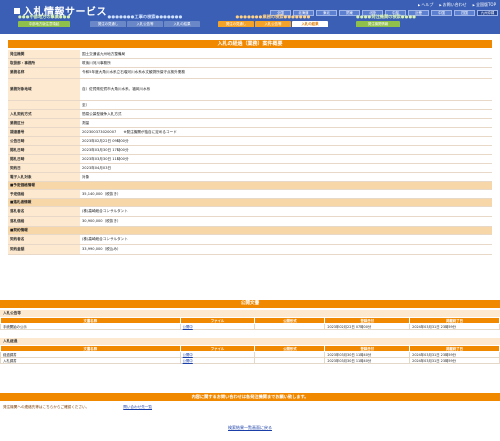 This screenshot has height=441, width=500. What do you see at coordinates (386, 16) in the screenshot?
I see `category-title: ●●●●発注機関の検索●●●●` at bounding box center [386, 16].